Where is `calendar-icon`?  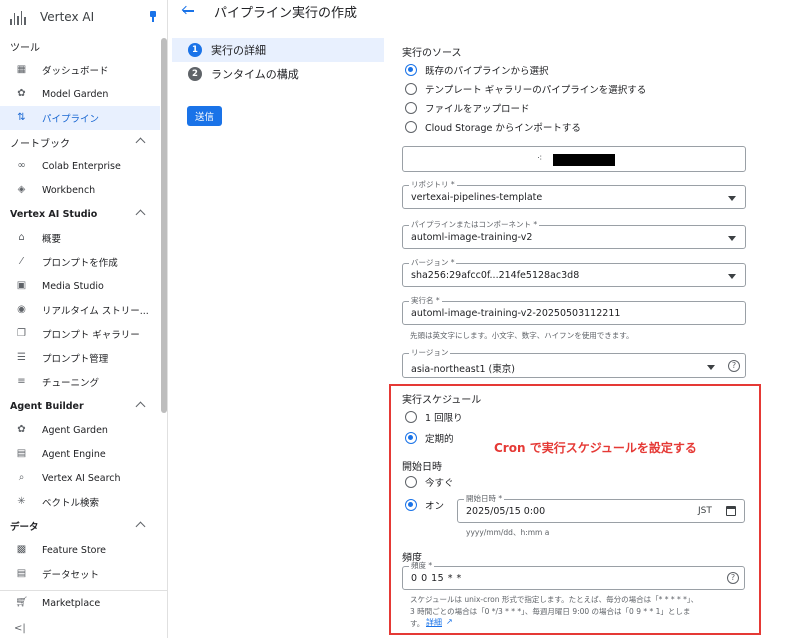
calendar-icon is located at coordinates (731, 511).